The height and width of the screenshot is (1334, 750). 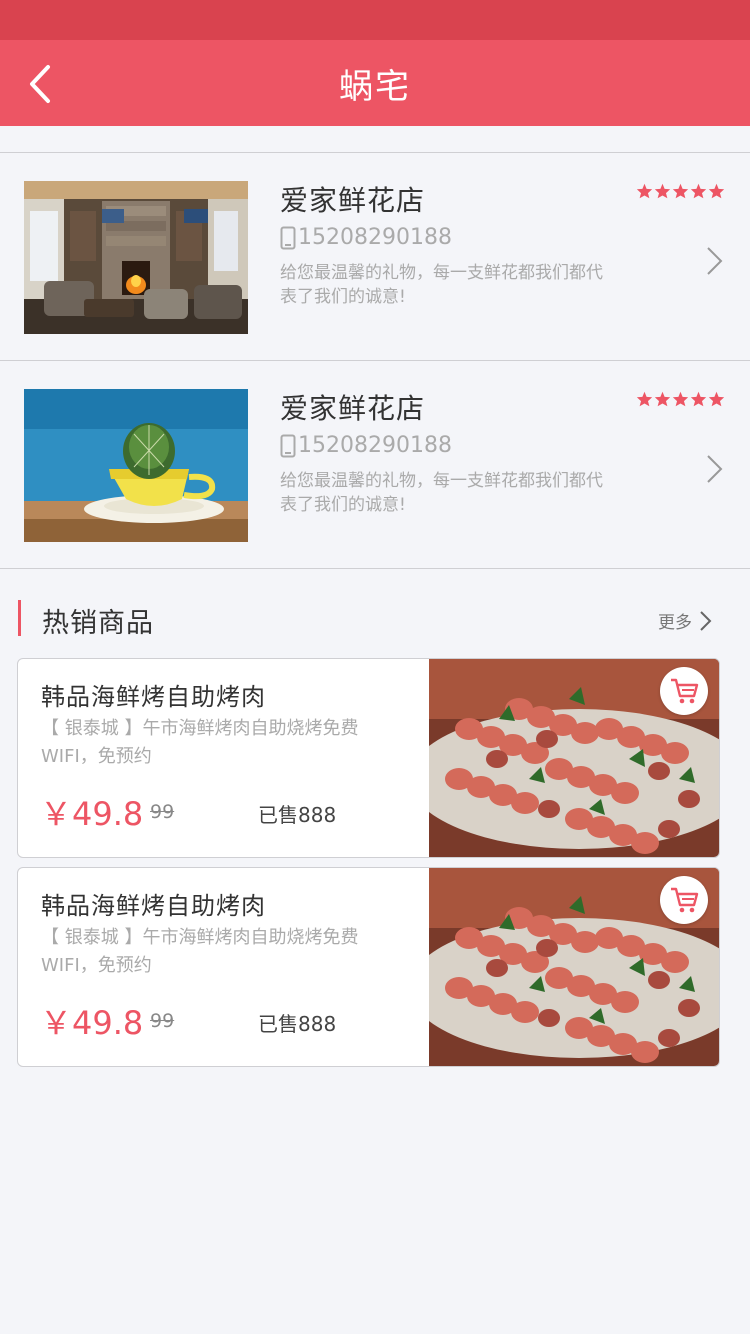 What do you see at coordinates (136, 465) in the screenshot?
I see `shop-image-cactus` at bounding box center [136, 465].